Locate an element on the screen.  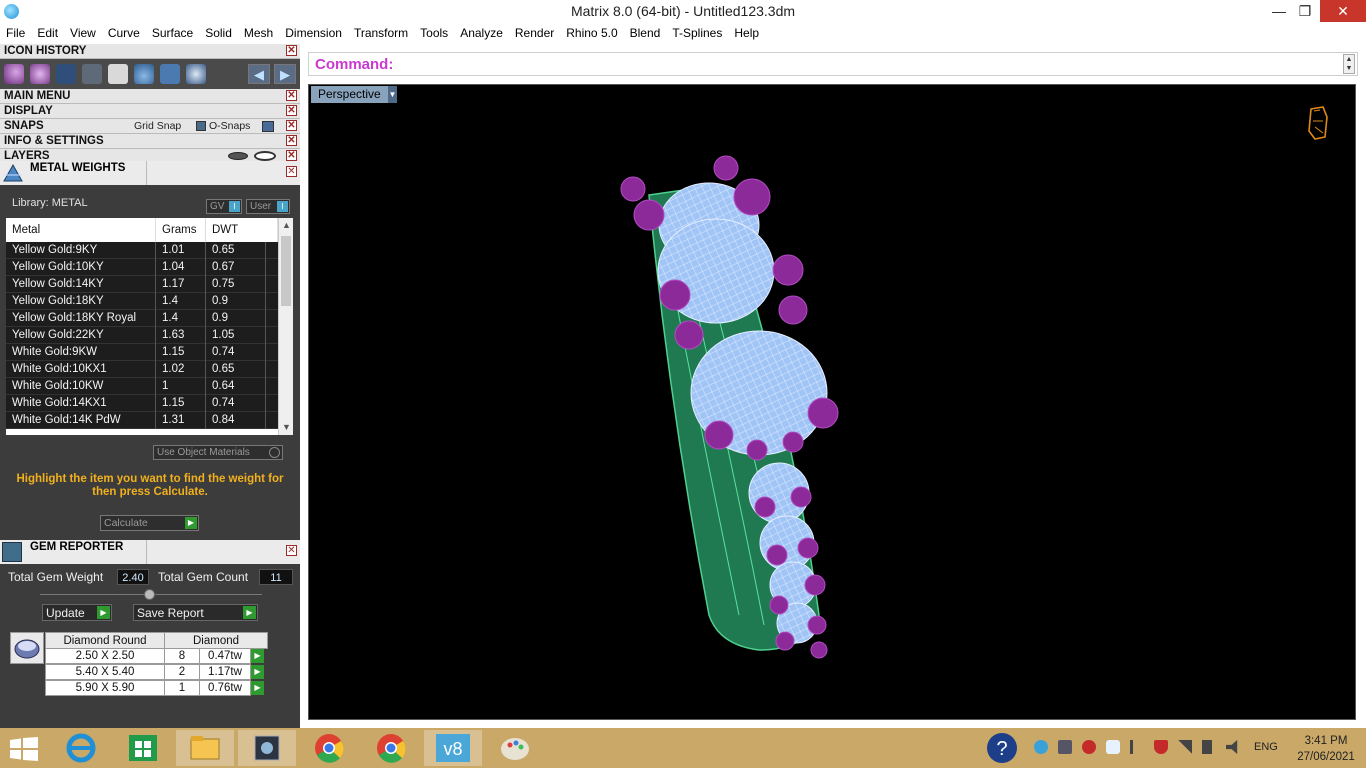
menu-help: Help is located at coordinates (746, 34).